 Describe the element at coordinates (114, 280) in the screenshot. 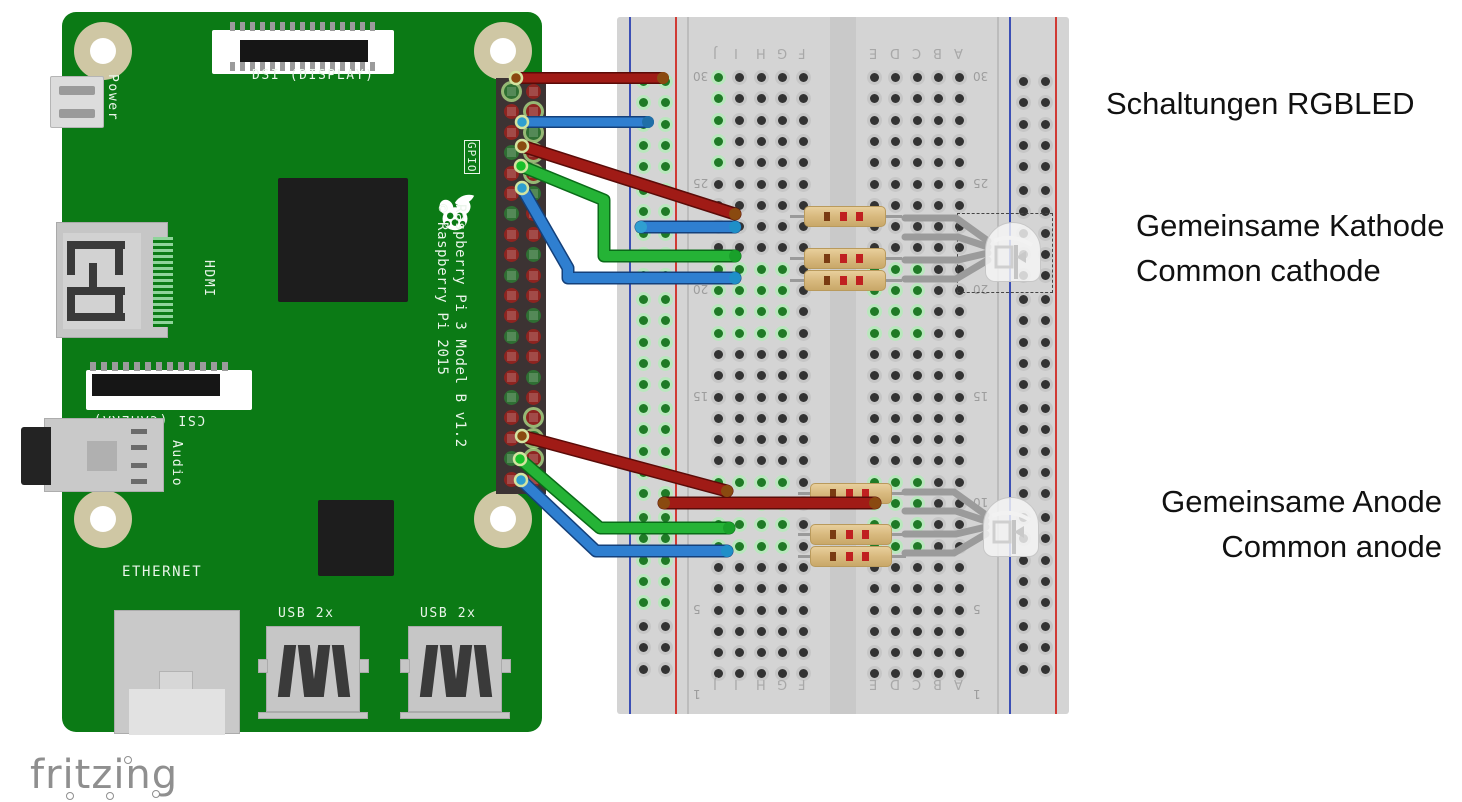

I see `hdmi-connector` at that location.